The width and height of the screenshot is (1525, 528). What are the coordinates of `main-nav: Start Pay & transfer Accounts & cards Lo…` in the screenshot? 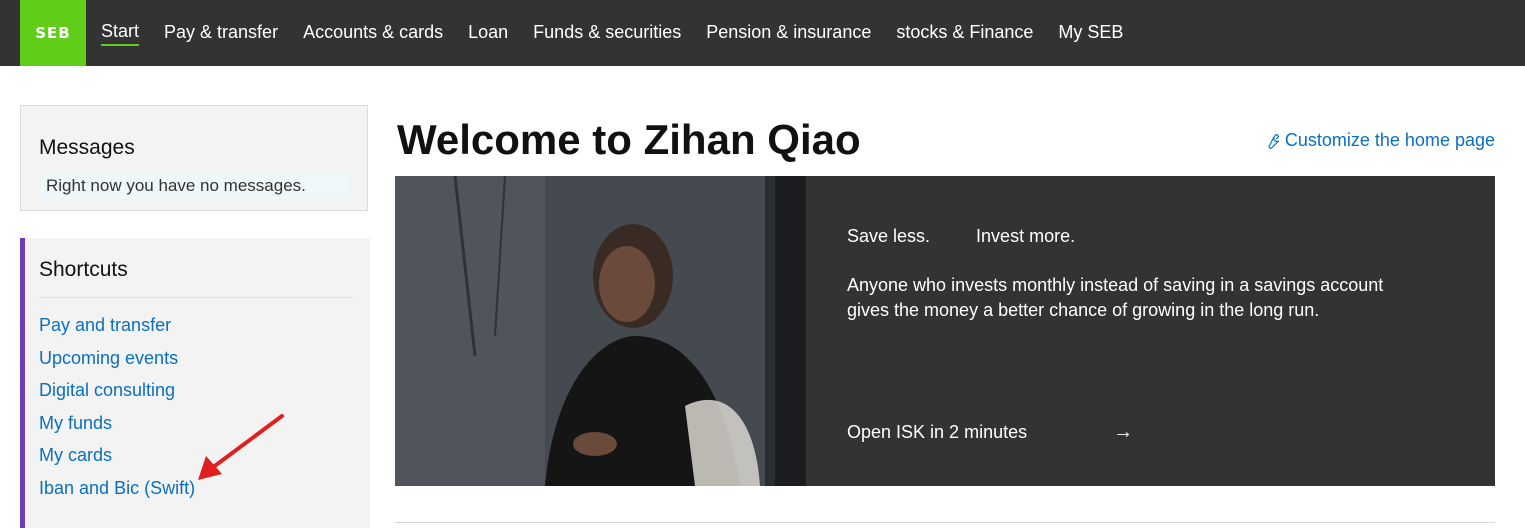 It's located at (624, 33).